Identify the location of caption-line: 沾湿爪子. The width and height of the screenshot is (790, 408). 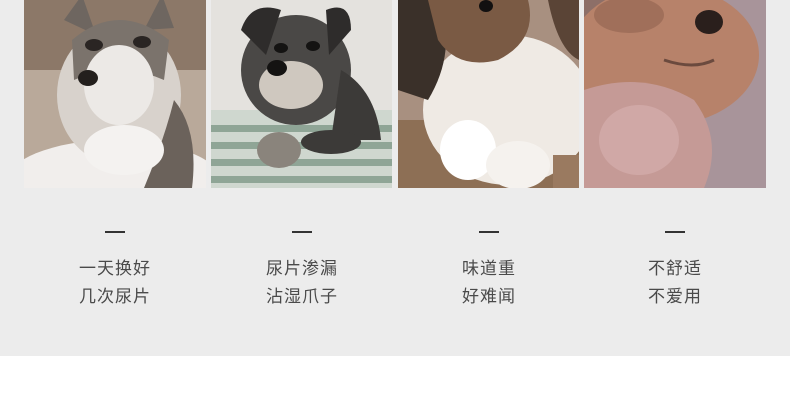
(302, 297).